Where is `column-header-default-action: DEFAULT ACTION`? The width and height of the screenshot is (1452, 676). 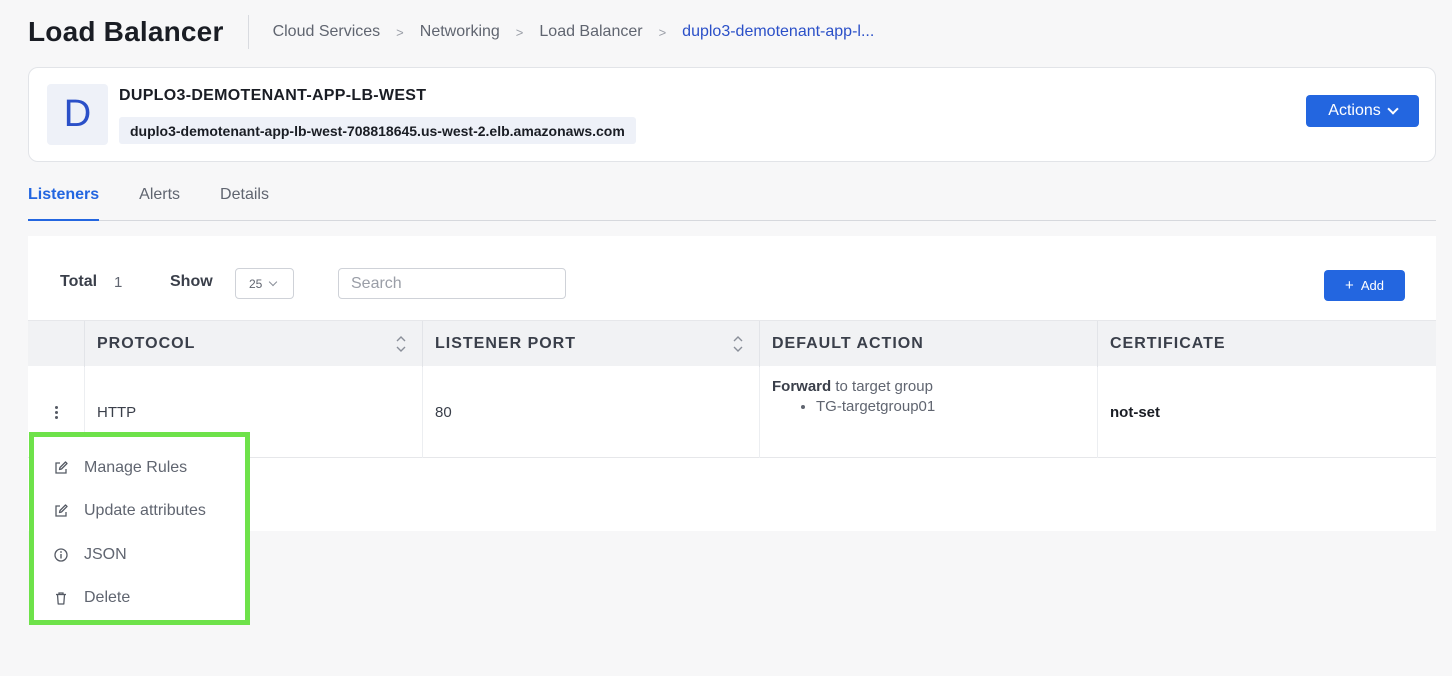
column-header-default-action: DEFAULT ACTION is located at coordinates (929, 344).